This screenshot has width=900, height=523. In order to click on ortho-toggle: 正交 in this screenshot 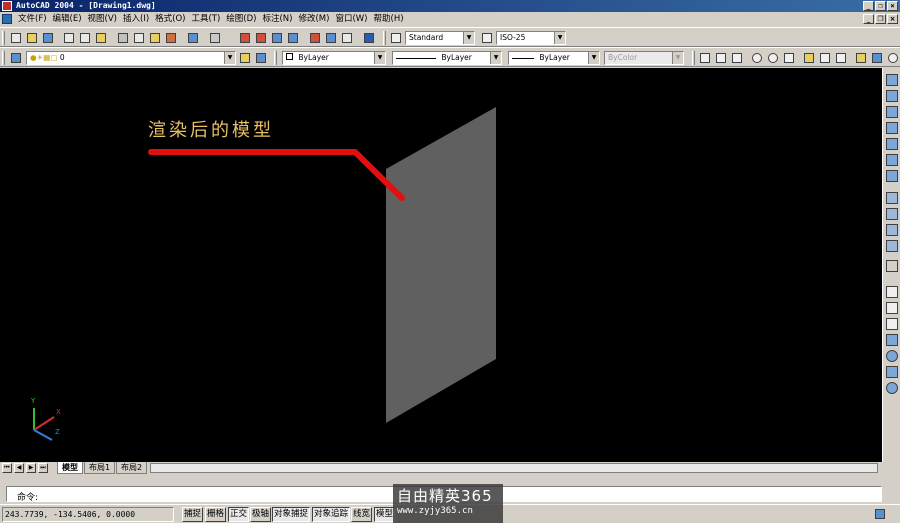, I will do `click(239, 514)`.